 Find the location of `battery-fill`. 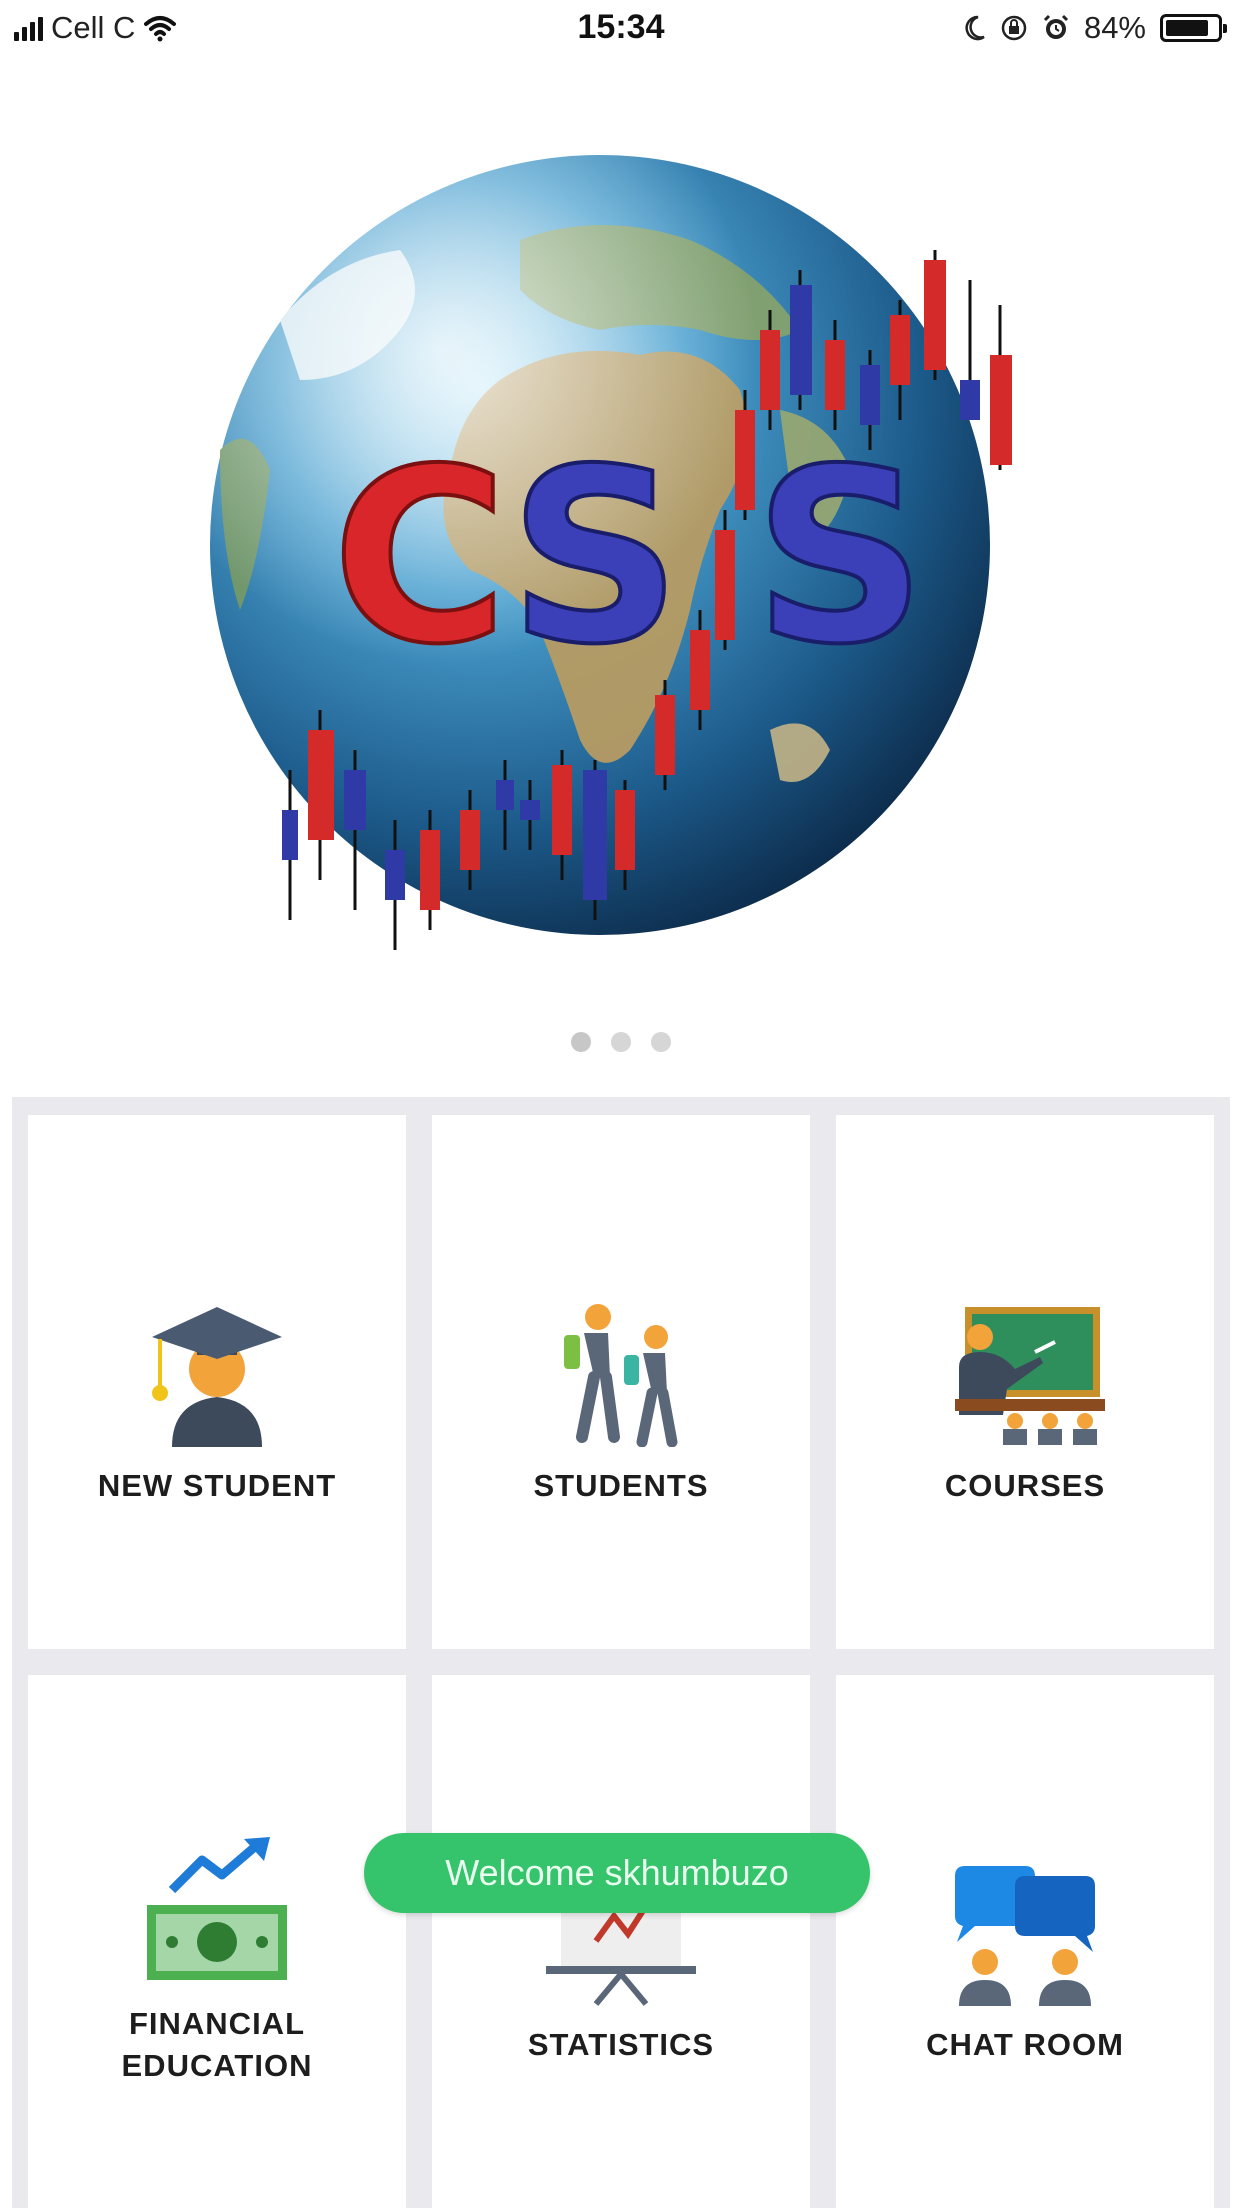

battery-fill is located at coordinates (1187, 28).